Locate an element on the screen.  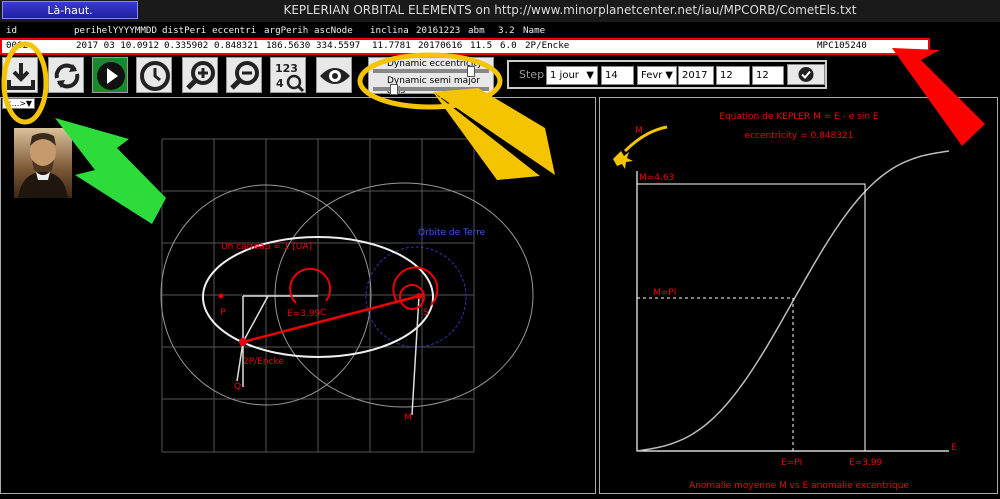
zoom-in-button is located at coordinates (200, 75).